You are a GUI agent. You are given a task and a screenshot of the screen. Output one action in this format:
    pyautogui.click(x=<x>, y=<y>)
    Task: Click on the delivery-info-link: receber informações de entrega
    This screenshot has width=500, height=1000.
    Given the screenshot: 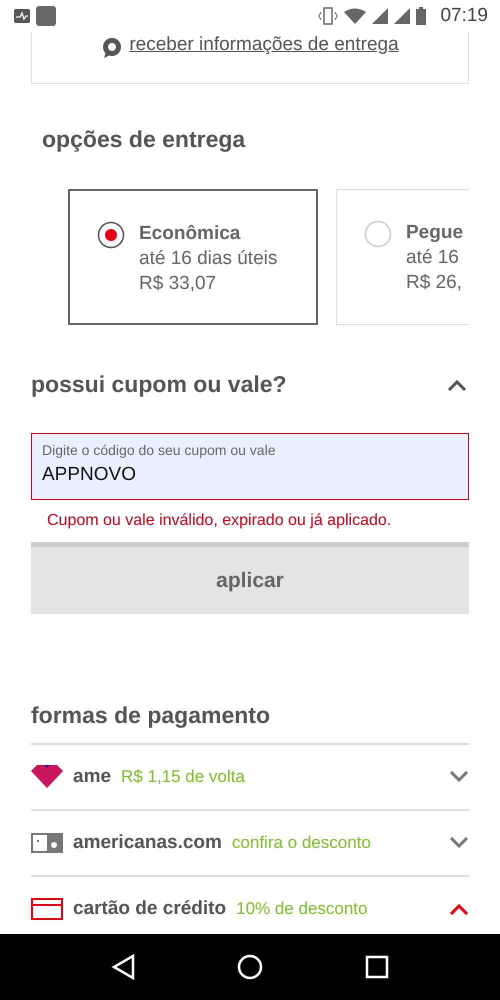 What is the action you would take?
    pyautogui.click(x=264, y=45)
    